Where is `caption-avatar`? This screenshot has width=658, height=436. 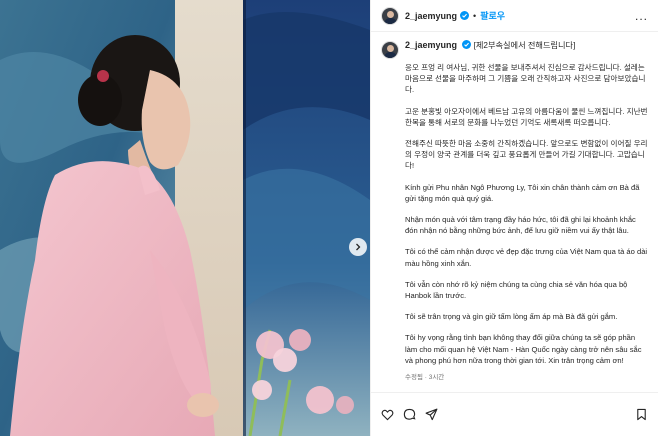 caption-avatar is located at coordinates (390, 50).